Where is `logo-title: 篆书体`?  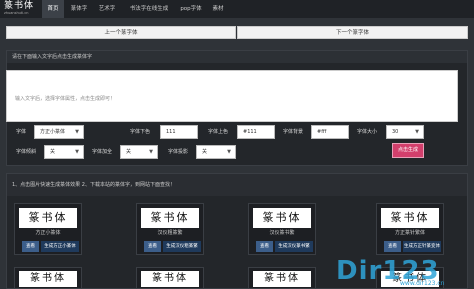
logo-title: 篆书体 is located at coordinates (19, 6).